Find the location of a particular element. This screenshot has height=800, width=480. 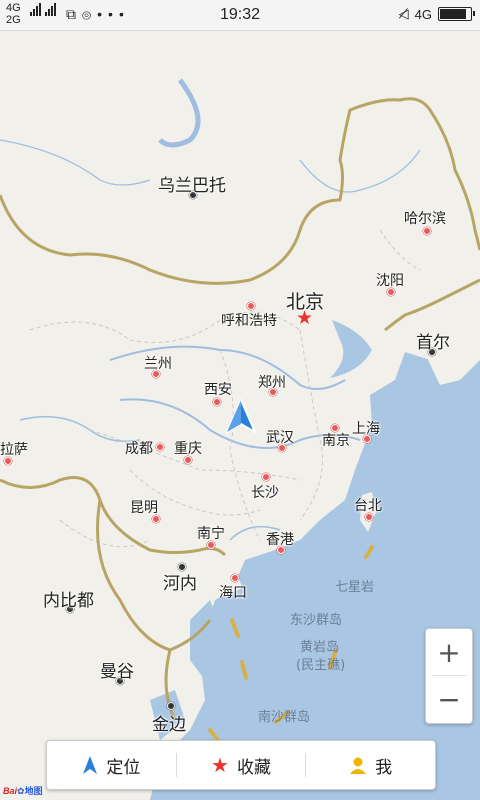

baidu-logo-part1: Bai is located at coordinates (10, 791).